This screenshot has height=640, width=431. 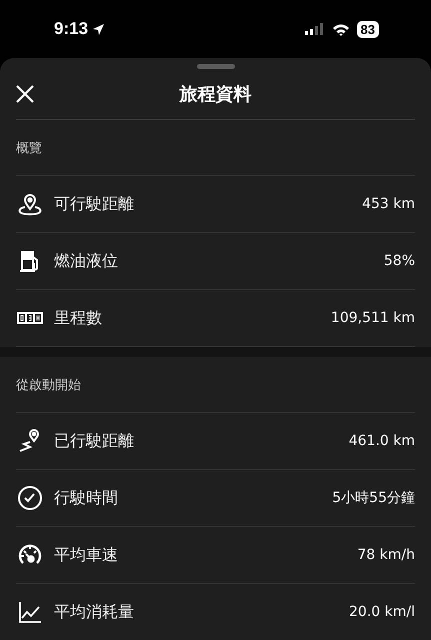 What do you see at coordinates (215, 385) in the screenshot?
I see `section-title: 從啟動開始` at bounding box center [215, 385].